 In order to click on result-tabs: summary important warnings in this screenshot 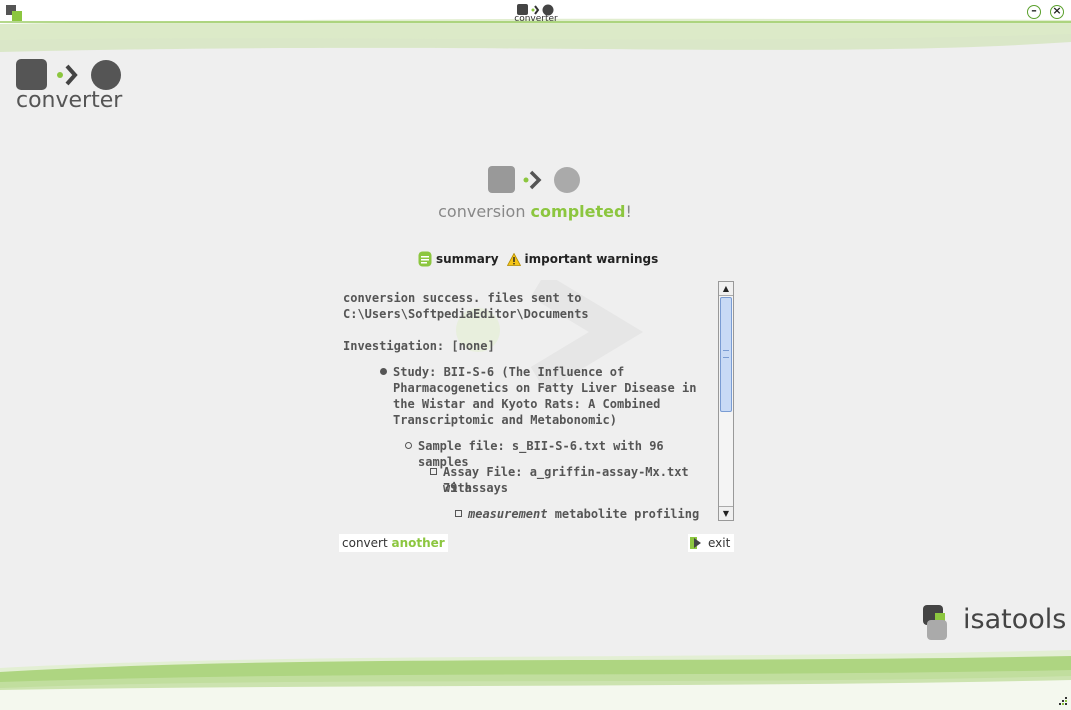, I will do `click(542, 259)`.